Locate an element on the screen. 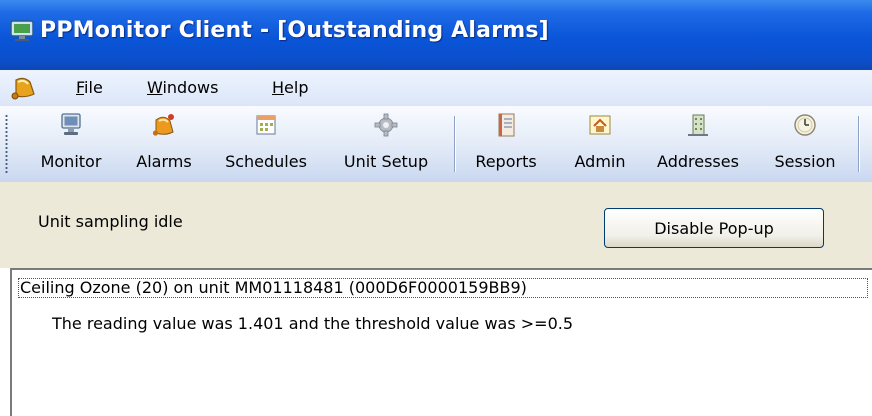  toolbar-unit-setup-button: Unit Setup is located at coordinates (386, 144).